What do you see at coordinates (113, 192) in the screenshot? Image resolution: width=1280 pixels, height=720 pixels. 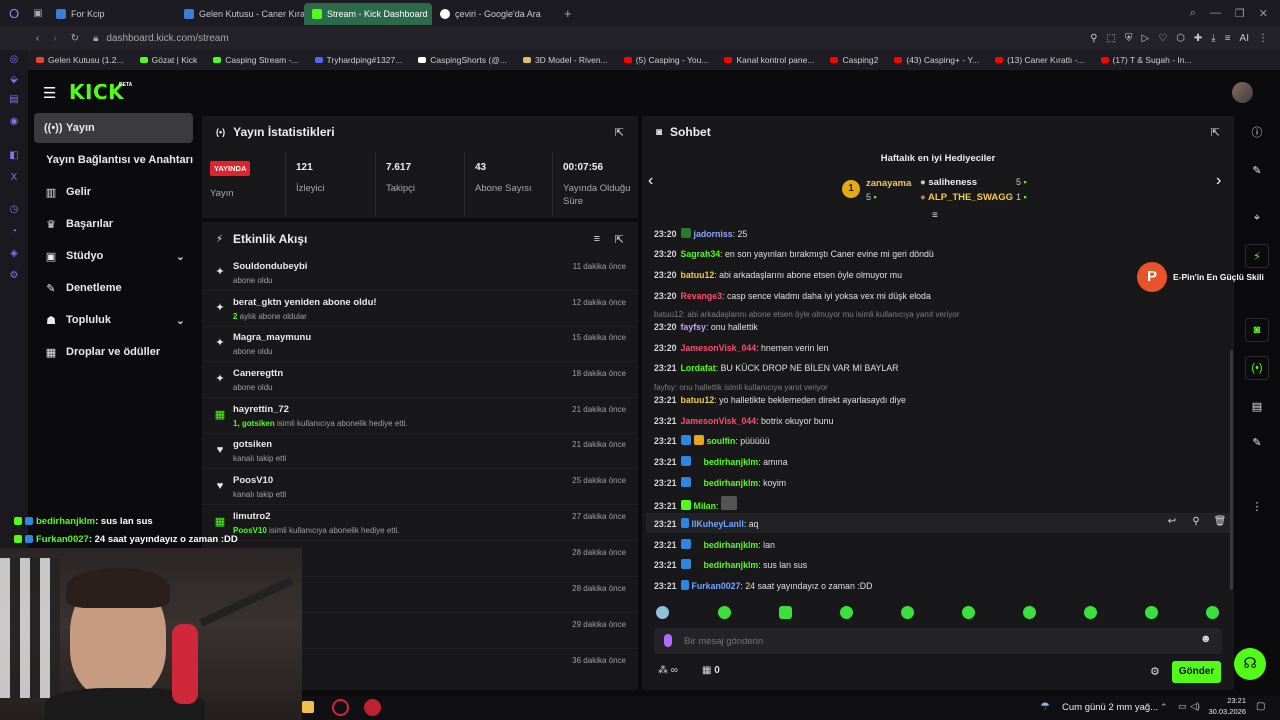 I see `sidebar-item-gelir: ▥ Gelir` at bounding box center [113, 192].